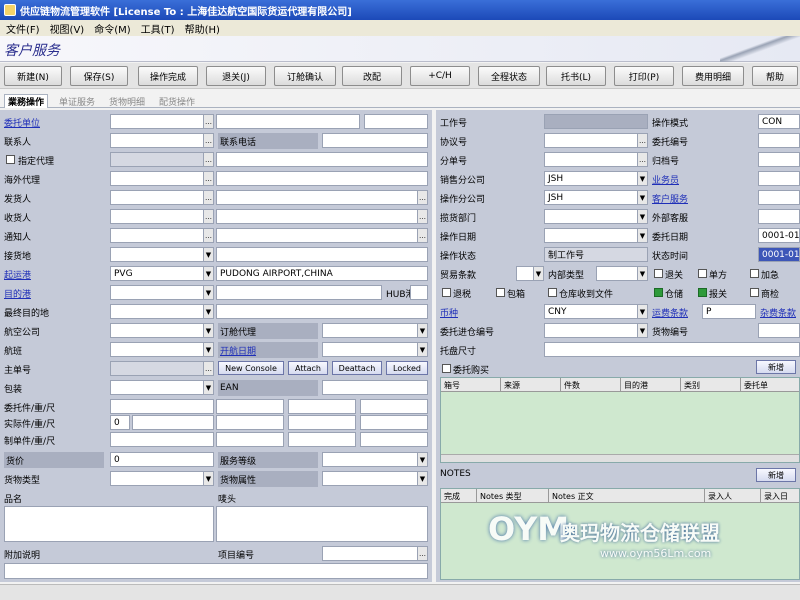 The height and width of the screenshot is (600, 800). I want to click on packing-select: ▼, so click(162, 387).